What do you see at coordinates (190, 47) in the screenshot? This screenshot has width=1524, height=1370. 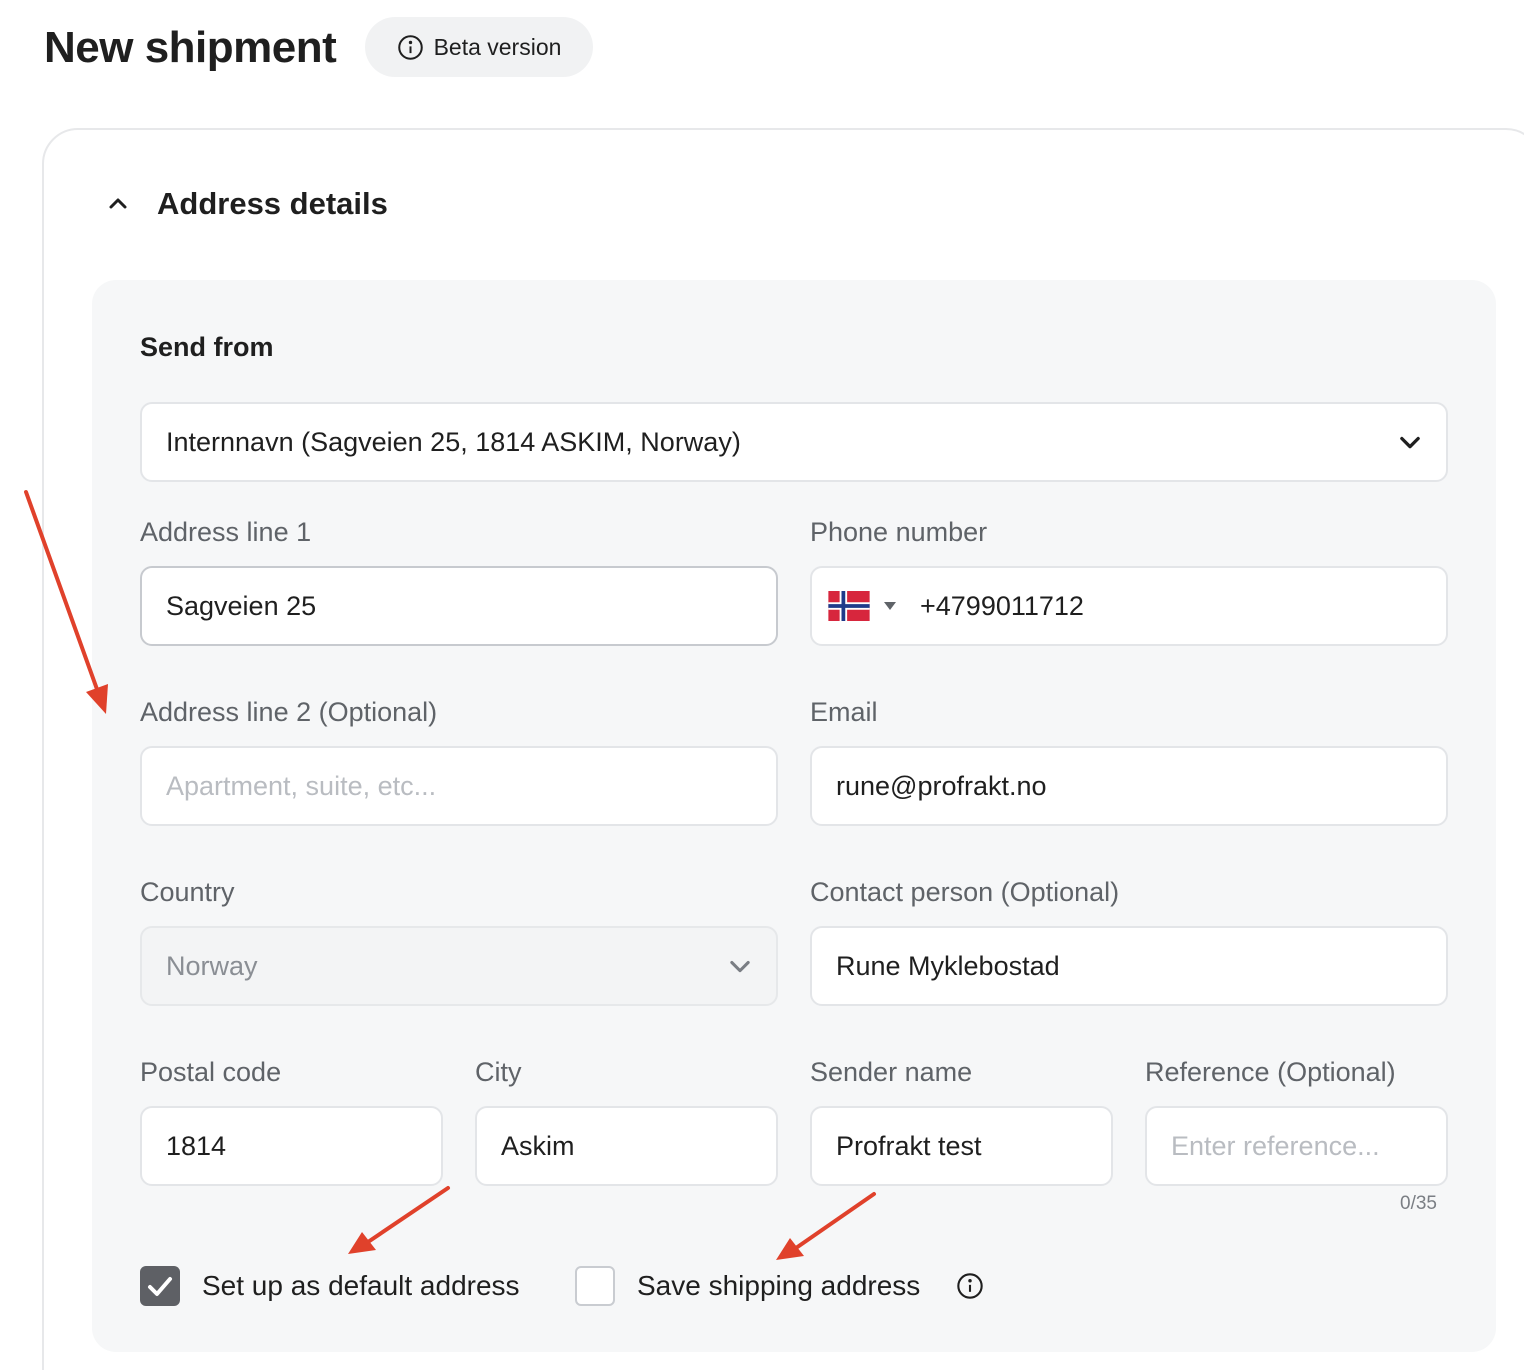 I see `page-title: New shipment` at bounding box center [190, 47].